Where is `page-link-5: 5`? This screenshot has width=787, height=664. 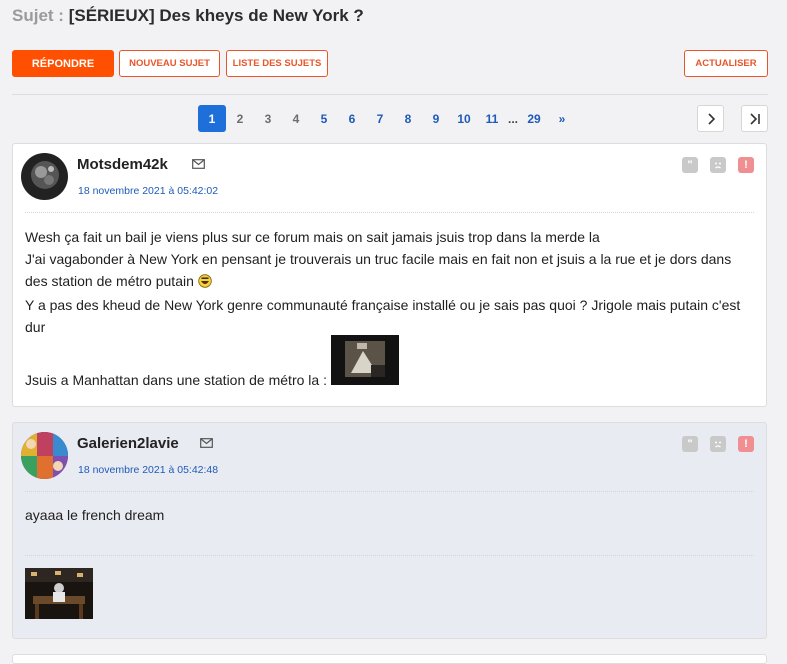
page-link-5: 5 is located at coordinates (324, 118).